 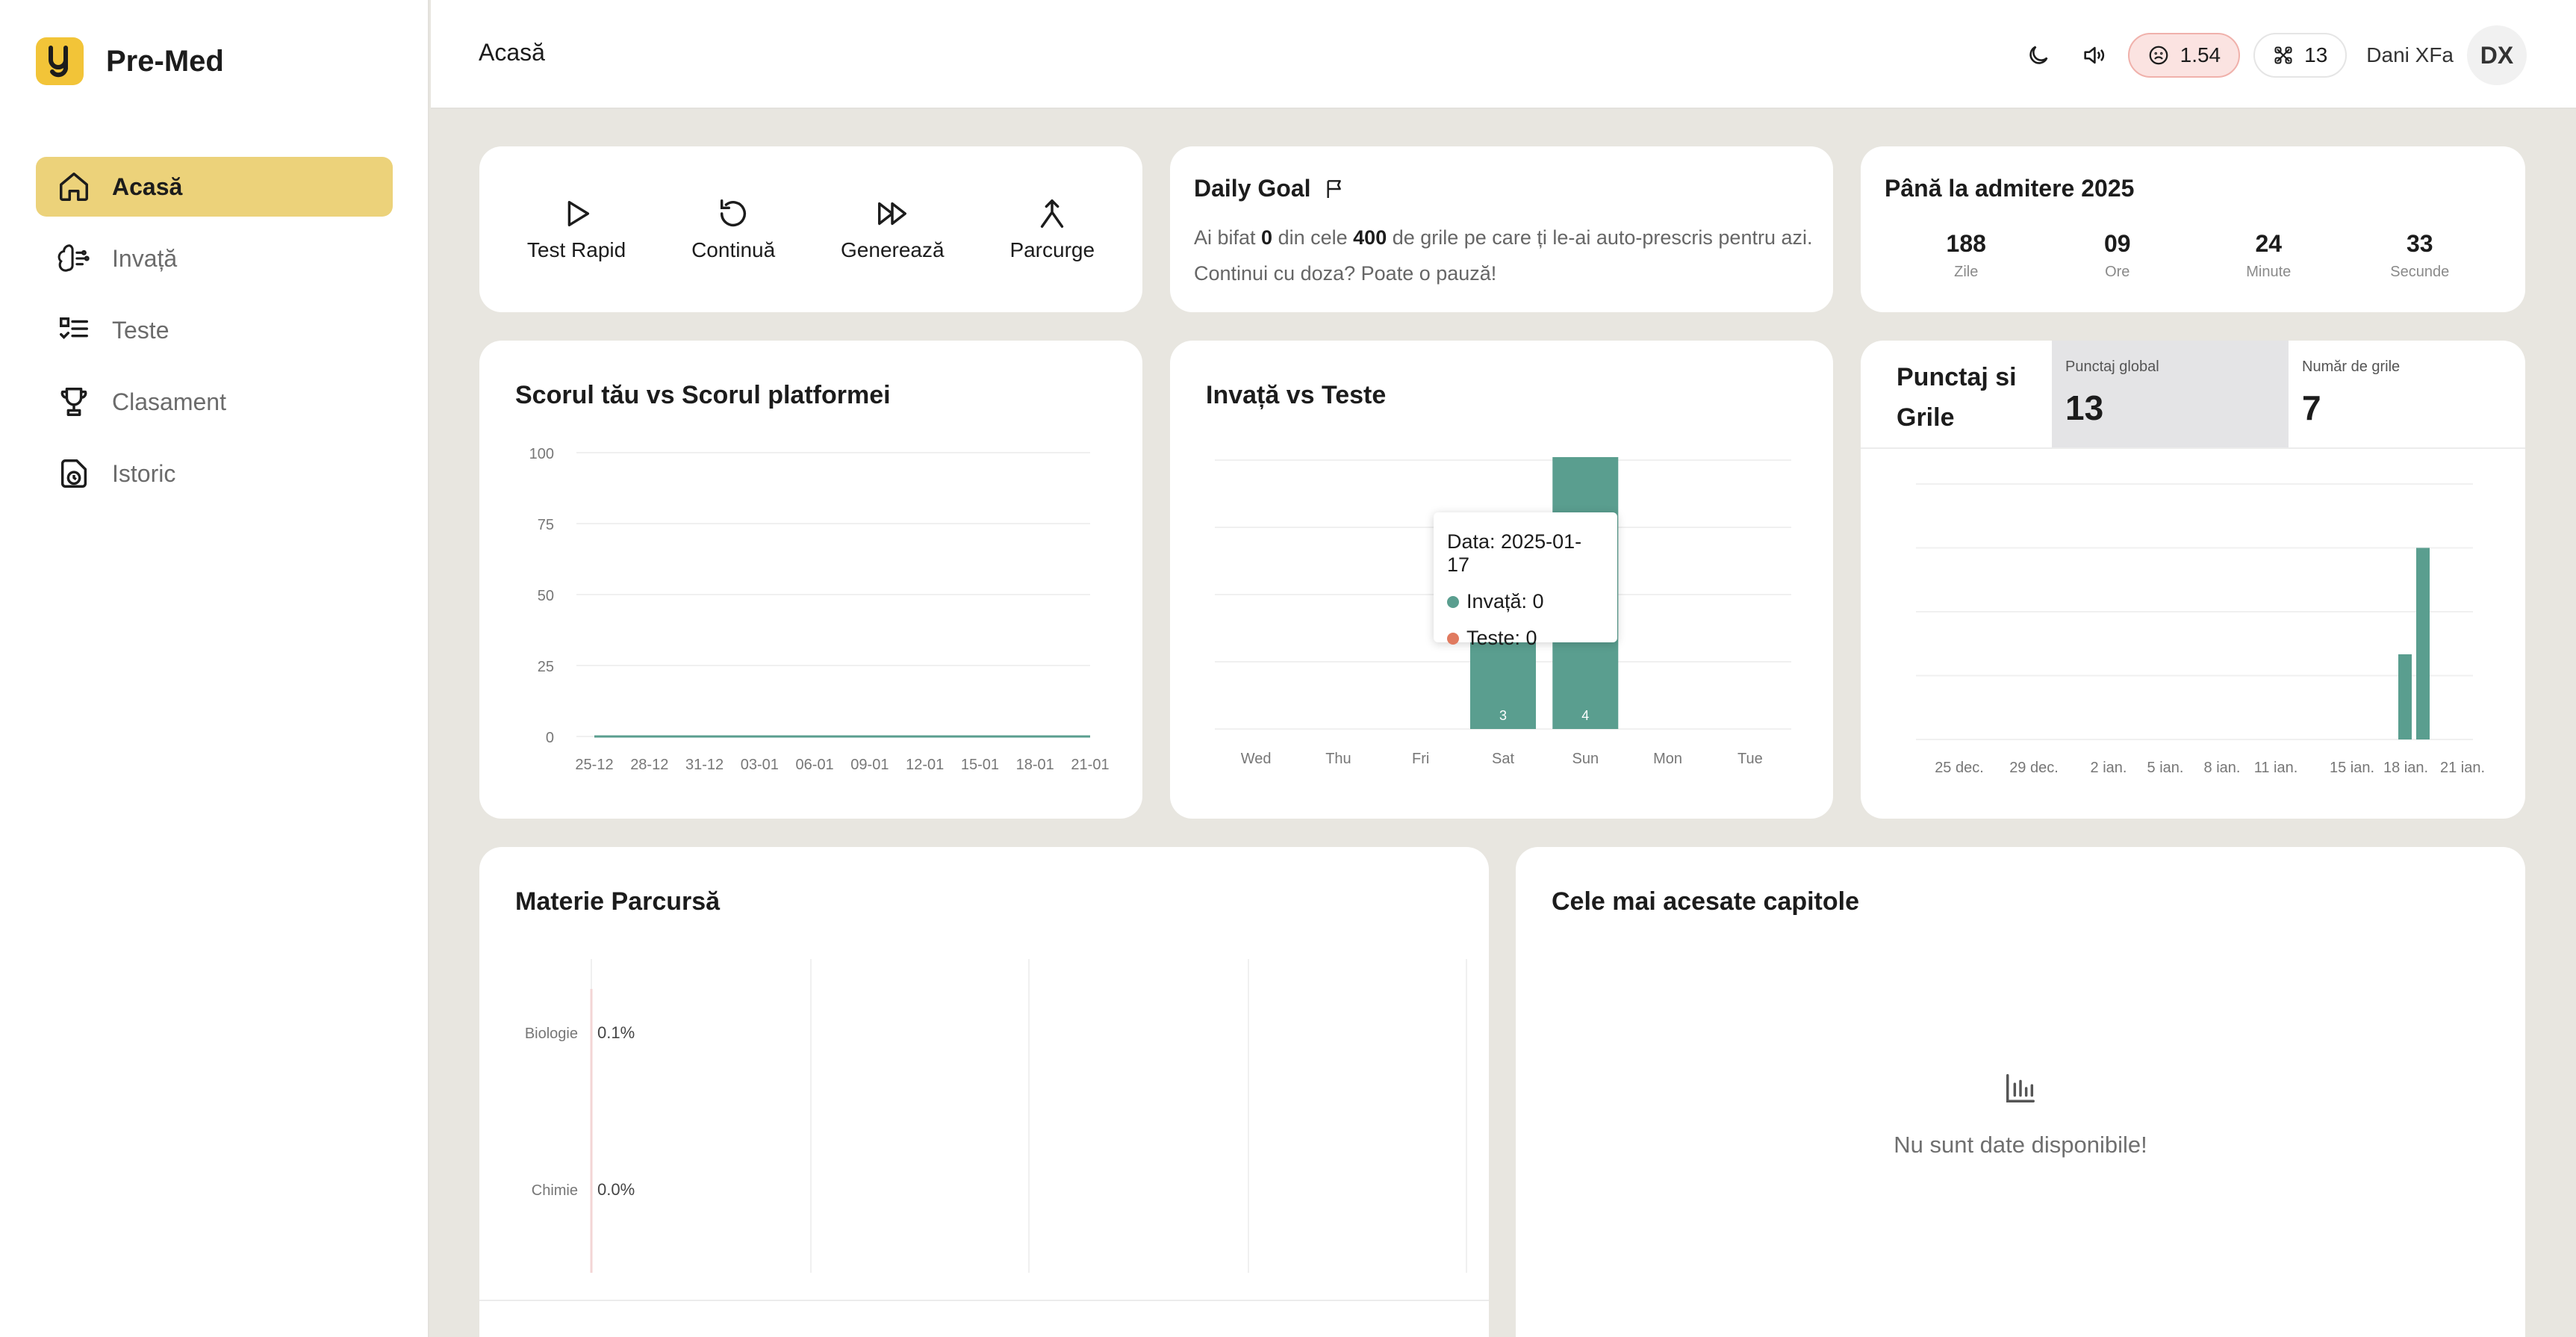 What do you see at coordinates (214, 187) in the screenshot?
I see `sidebar-item-home: Acasă` at bounding box center [214, 187].